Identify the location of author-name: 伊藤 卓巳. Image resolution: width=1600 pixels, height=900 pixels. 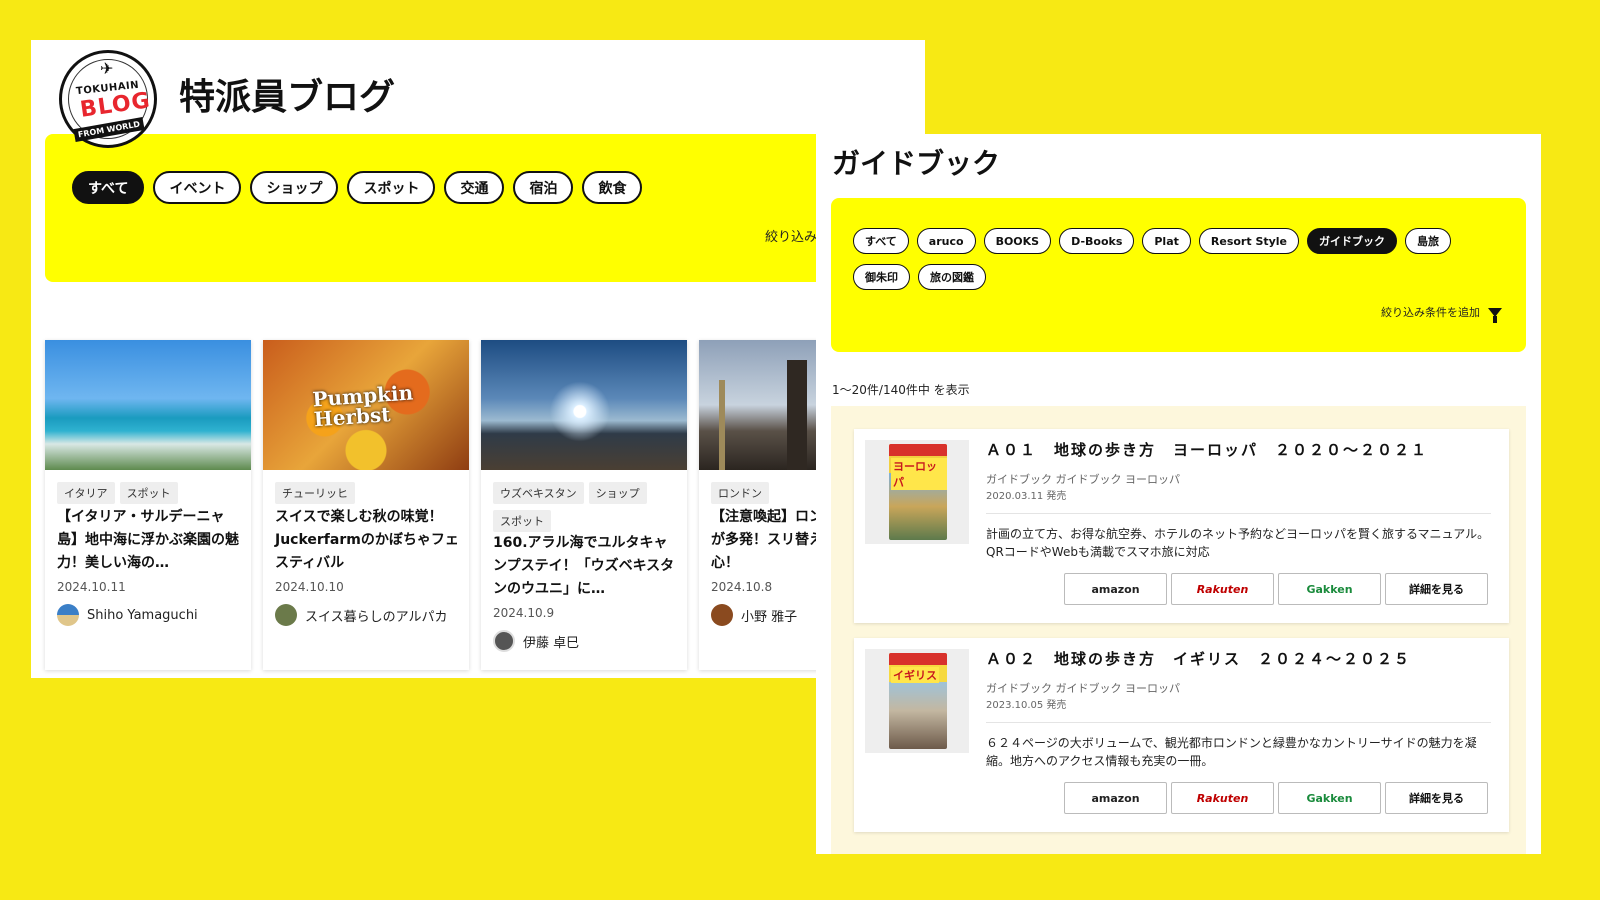
(551, 643).